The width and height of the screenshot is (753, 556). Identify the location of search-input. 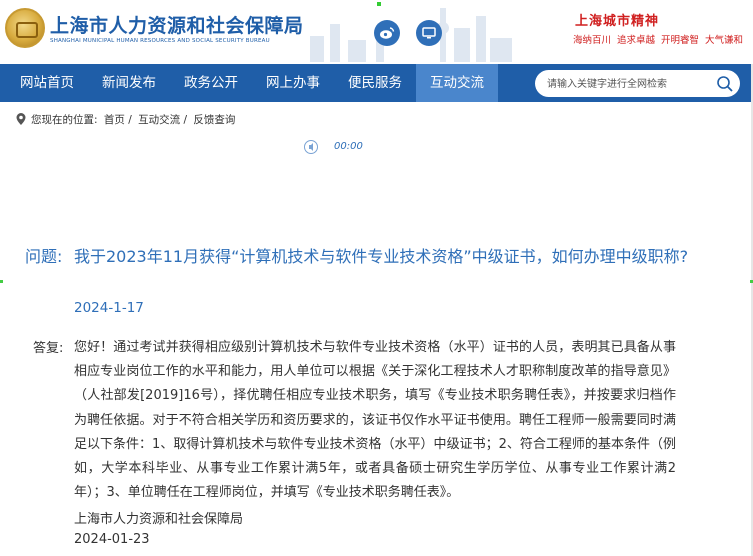
(627, 84).